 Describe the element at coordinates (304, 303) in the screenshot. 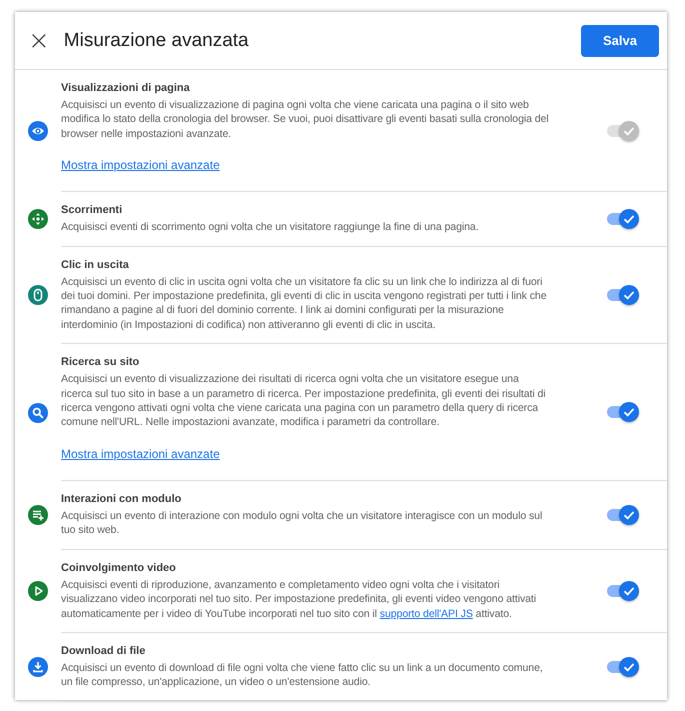

I see `setting-description: Acquisisci un evento di clic in uscita ogni volta che un visitatore fa clic su un link che lo indirizza al di fuori dei tuoi domini. Per impostazione predefinita, gli eventi di clic in uscita vengono registrati per tutti i link che rimandano a pagine al di fuori del dominio corrente. I link ai domini configurati per la misurazione interdominio (in Impostazioni di codifica) non attiveranno gli eventi di clic in uscita.` at that location.